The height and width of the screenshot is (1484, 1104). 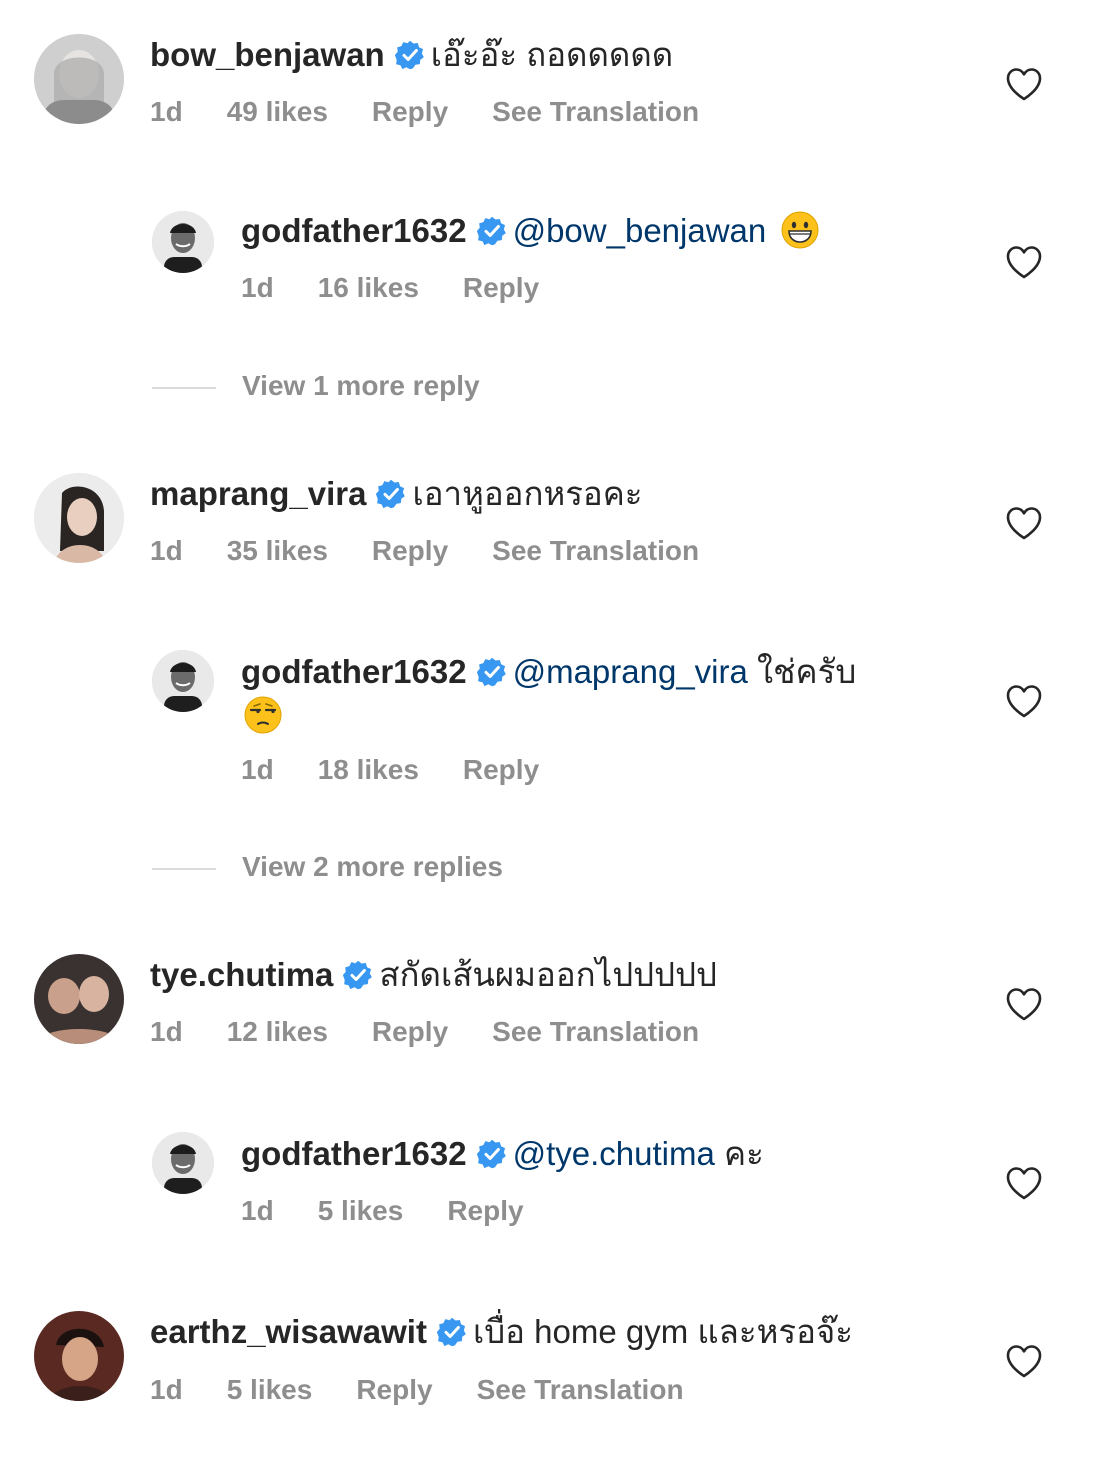 What do you see at coordinates (630, 671) in the screenshot?
I see `mention-link: @maprang_vira` at bounding box center [630, 671].